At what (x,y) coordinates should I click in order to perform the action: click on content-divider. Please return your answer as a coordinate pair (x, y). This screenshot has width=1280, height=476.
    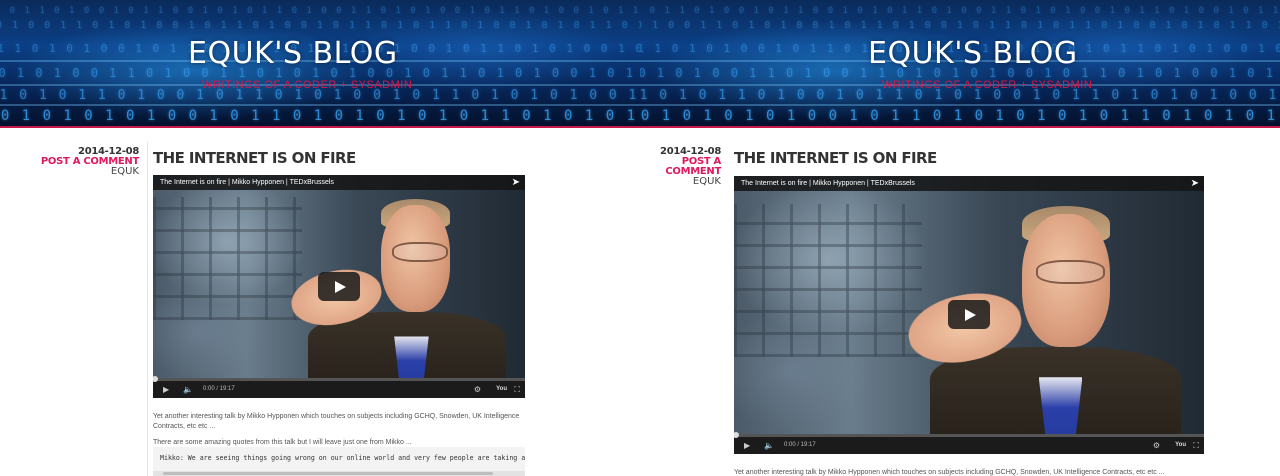
    Looking at the image, I should click on (147, 309).